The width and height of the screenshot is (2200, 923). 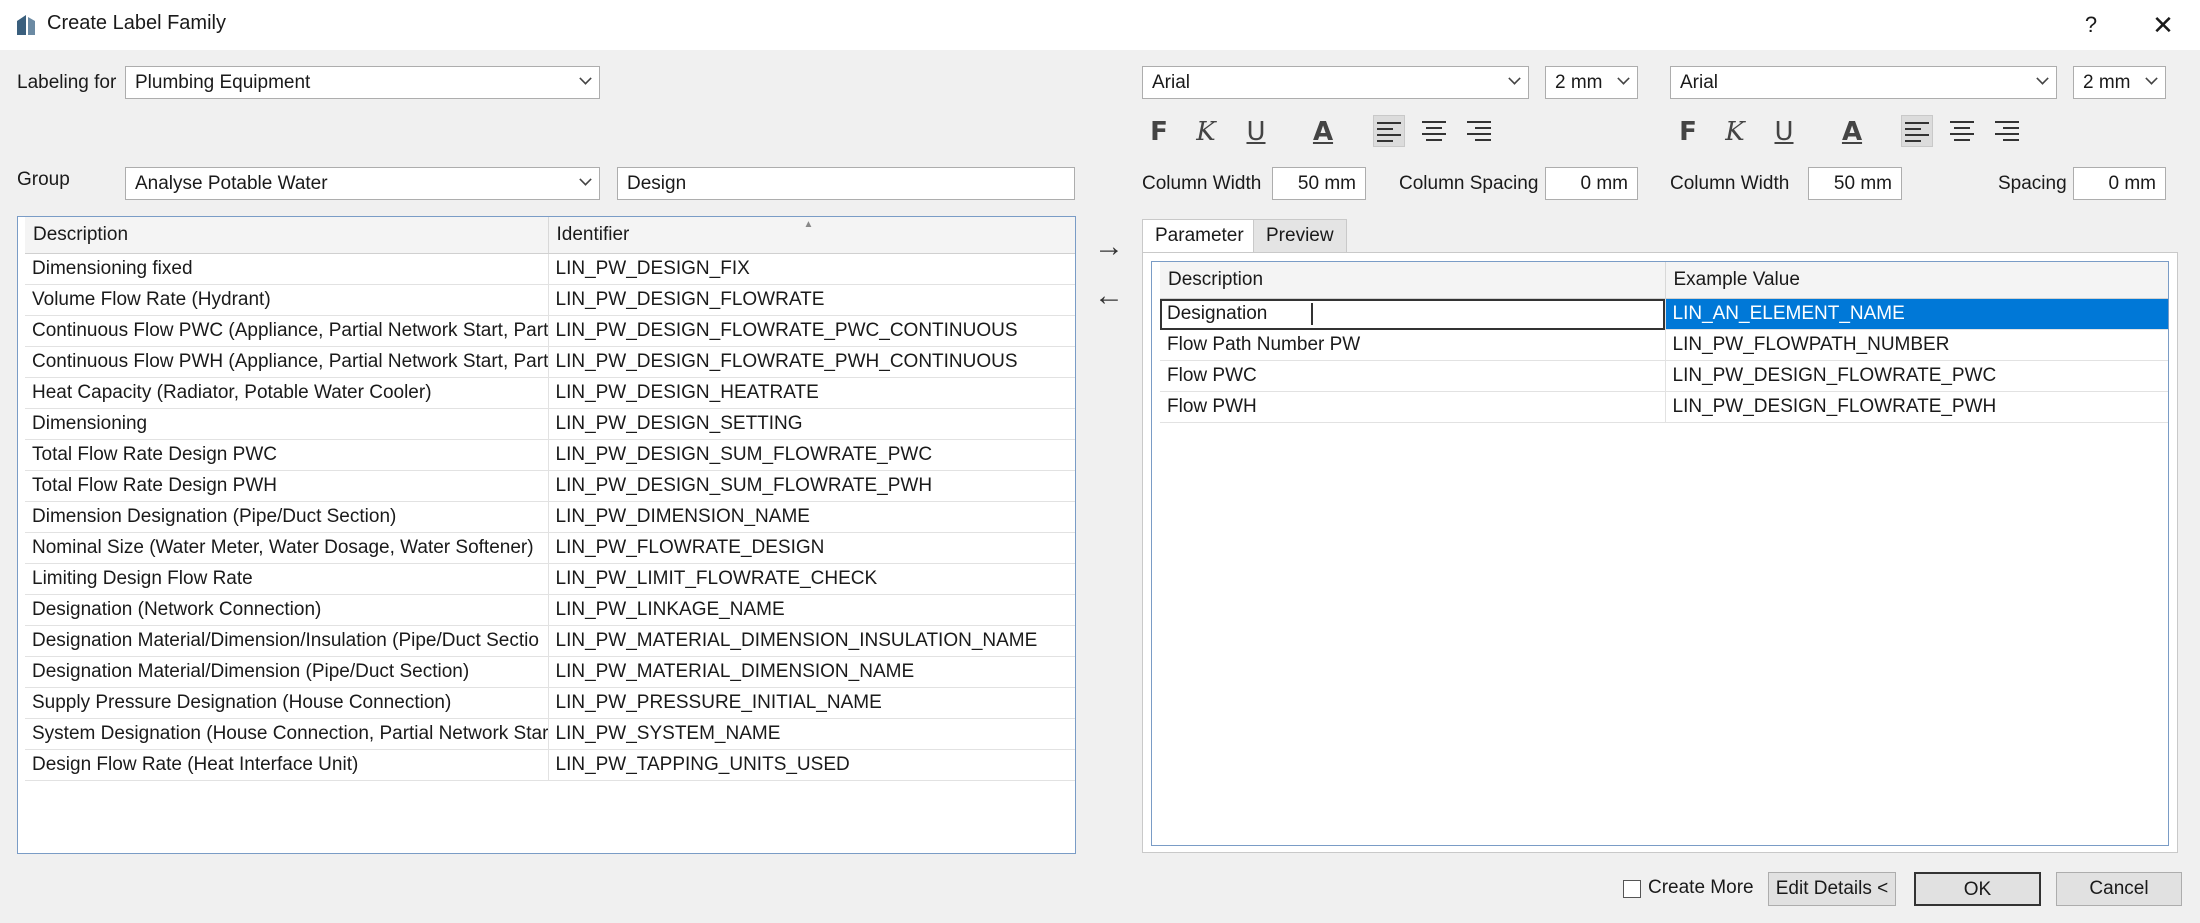 I want to click on left-align-left-button, so click(x=1389, y=131).